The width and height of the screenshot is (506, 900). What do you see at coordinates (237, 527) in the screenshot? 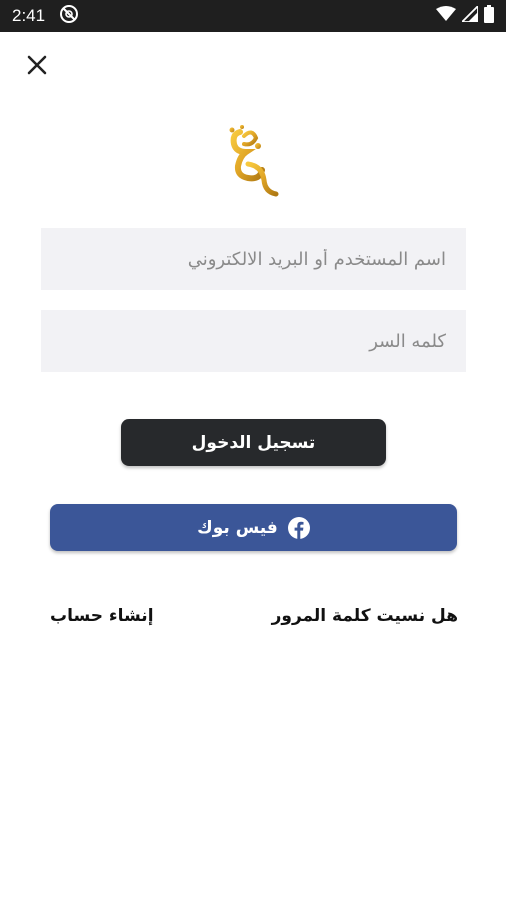
I see `facebook-button-label: فيس بوك` at bounding box center [237, 527].